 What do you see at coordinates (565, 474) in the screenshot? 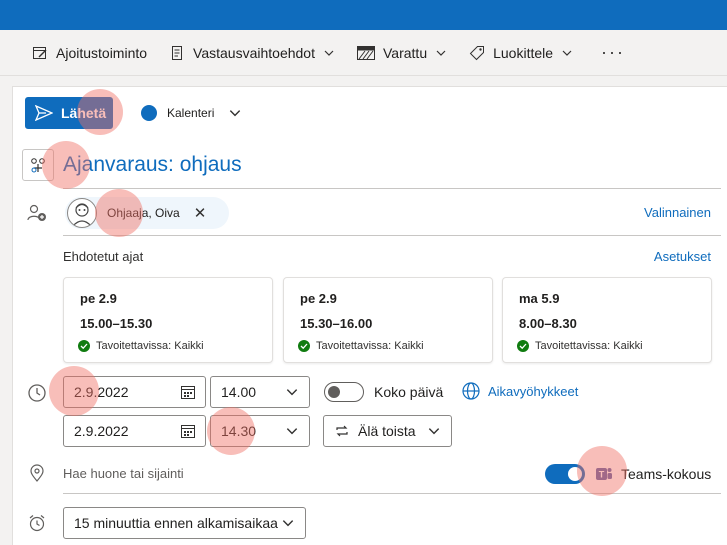
I see `teams-switch` at bounding box center [565, 474].